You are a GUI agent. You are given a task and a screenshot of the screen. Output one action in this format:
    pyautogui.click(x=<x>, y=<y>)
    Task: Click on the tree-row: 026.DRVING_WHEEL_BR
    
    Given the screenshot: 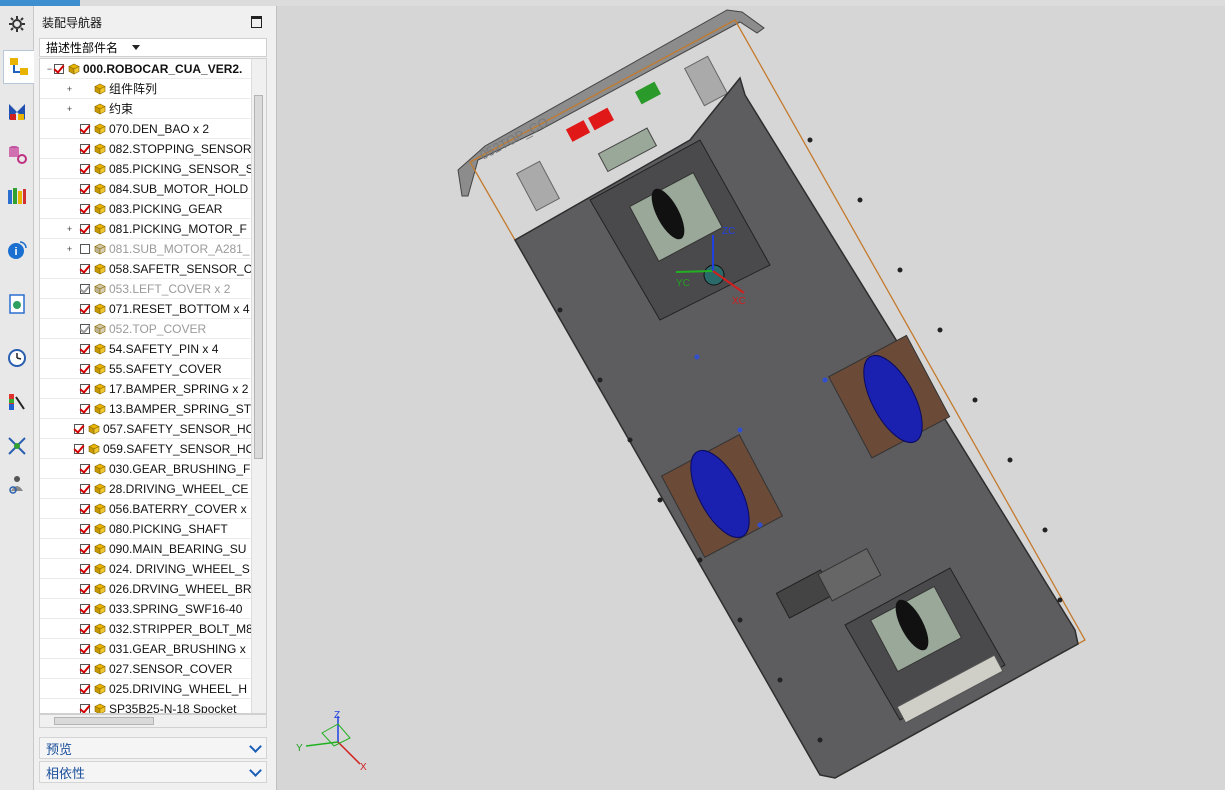 What is the action you would take?
    pyautogui.click(x=147, y=589)
    